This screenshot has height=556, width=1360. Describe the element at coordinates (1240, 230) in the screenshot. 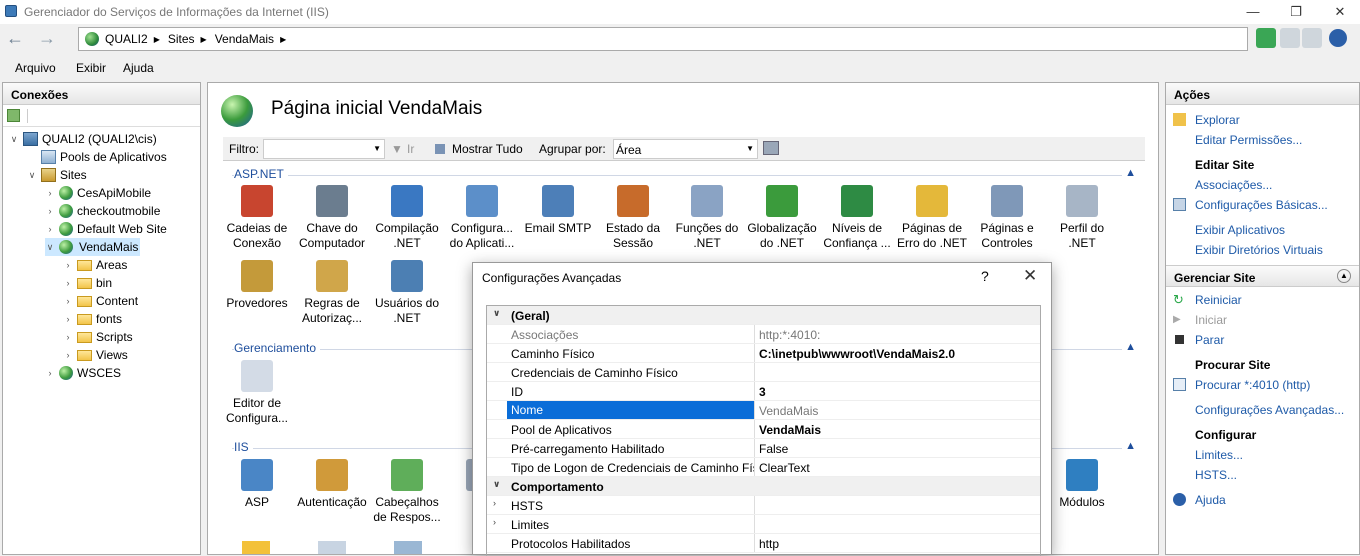

I see `action-exibir-aplicativos: Exibir Aplicativos` at that location.